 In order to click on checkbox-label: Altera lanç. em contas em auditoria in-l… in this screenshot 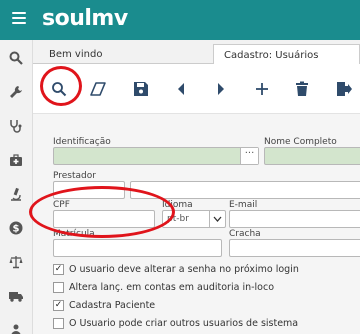, I will do `click(172, 287)`.